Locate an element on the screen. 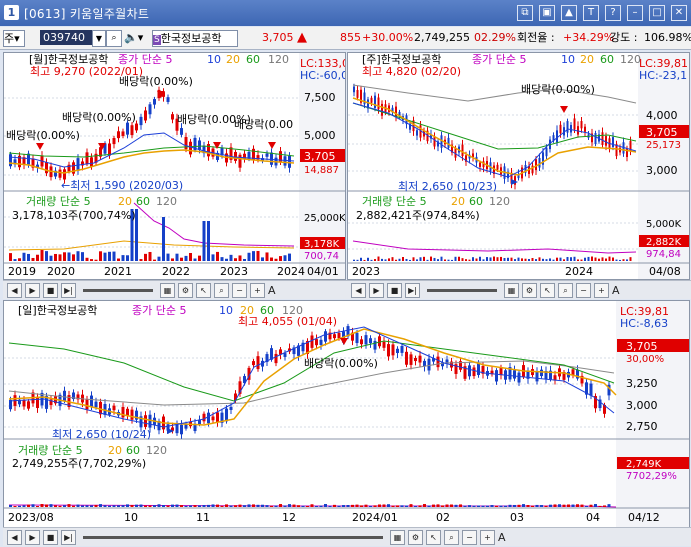 The height and width of the screenshot is (547, 691). stock-name-field: S한국정보공학 is located at coordinates (195, 38).